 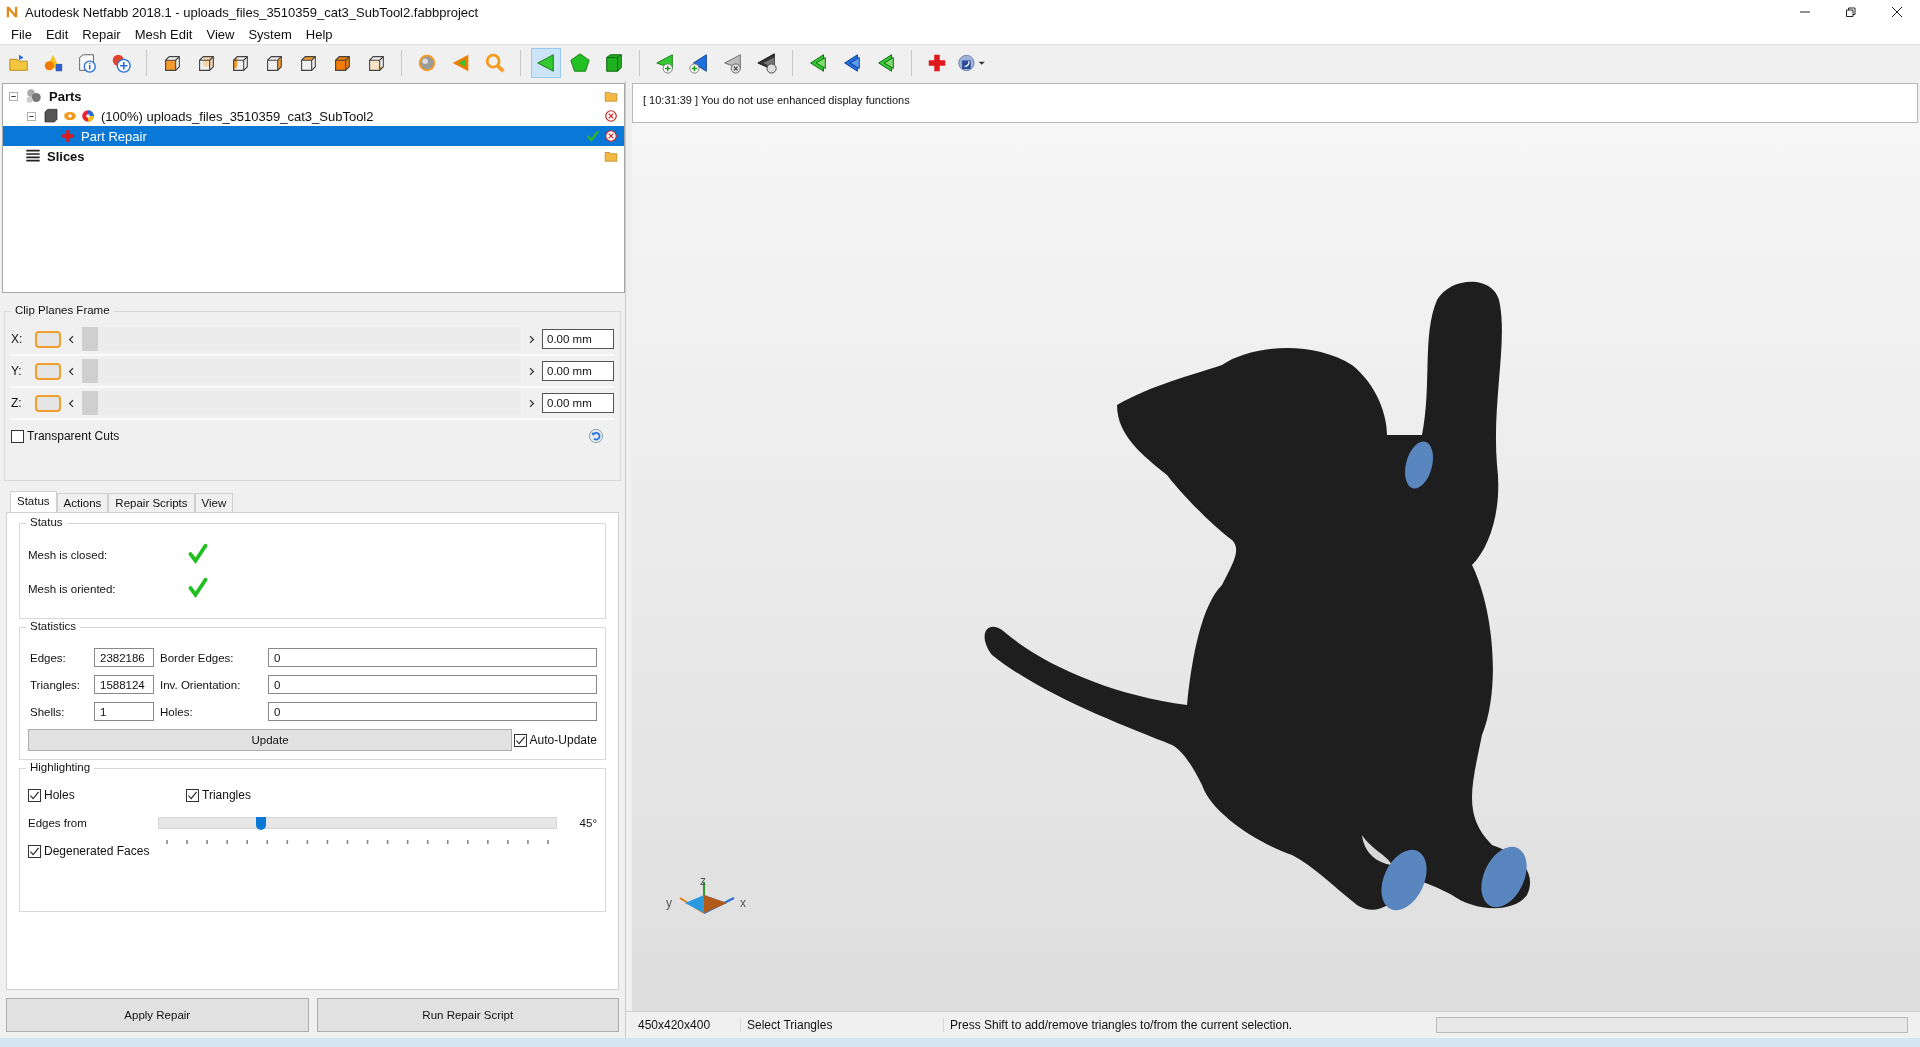 What do you see at coordinates (467, 1015) in the screenshot?
I see `action-button: Run Repair Script` at bounding box center [467, 1015].